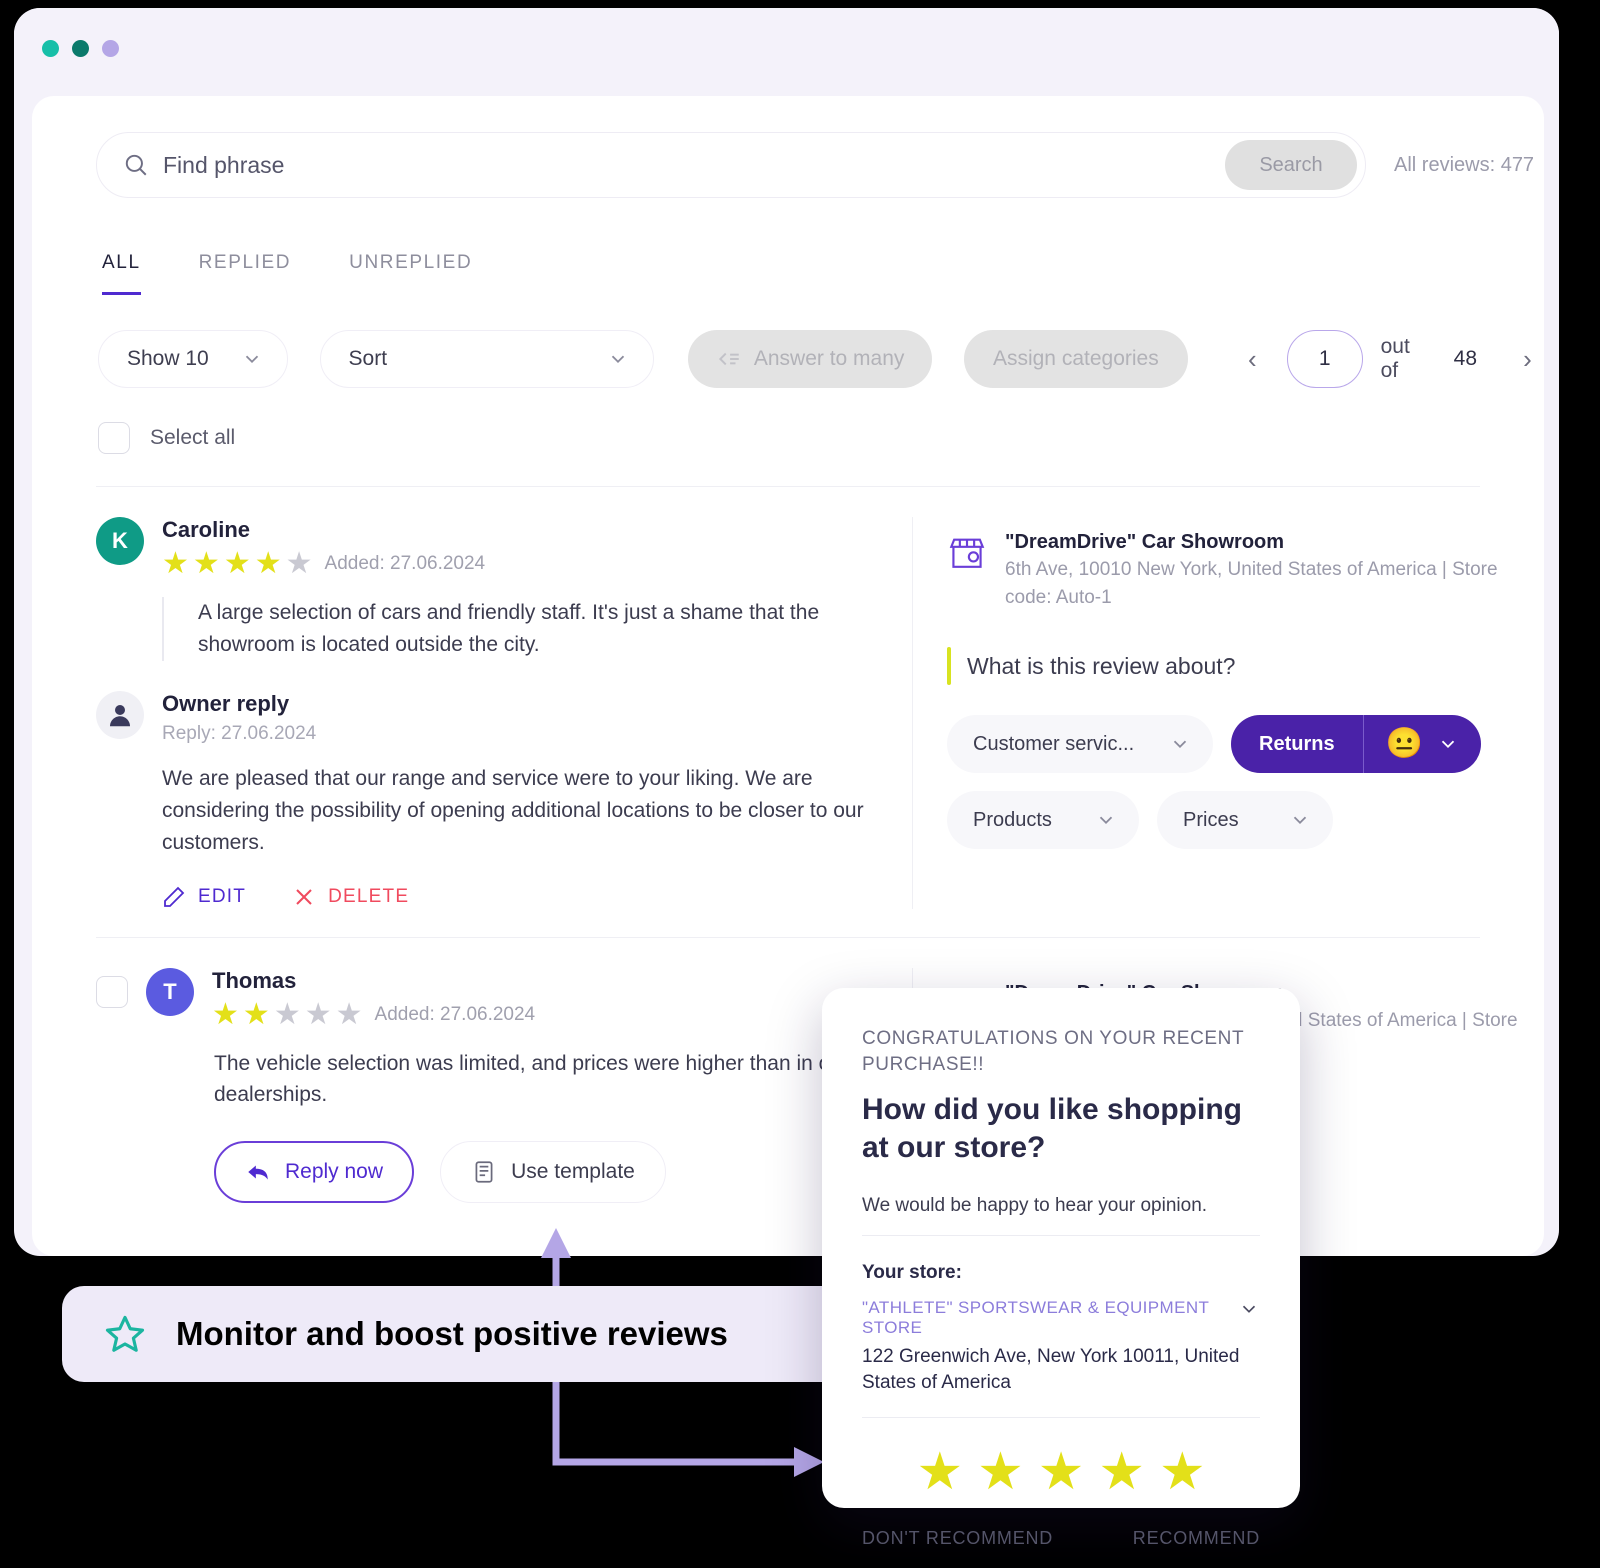  I want to click on review-select-checkbox, so click(112, 991).